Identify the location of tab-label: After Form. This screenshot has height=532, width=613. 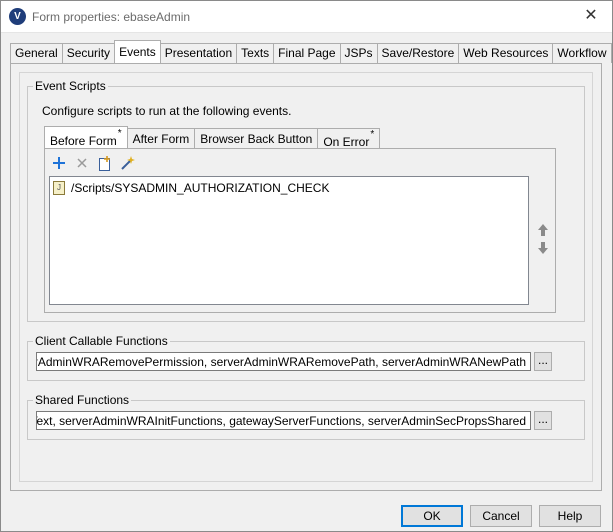
(161, 139).